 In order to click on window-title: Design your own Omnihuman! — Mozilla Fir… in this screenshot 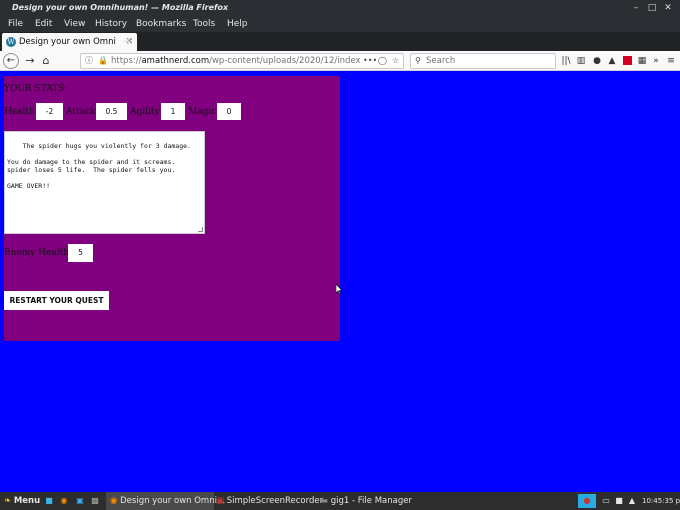, I will do `click(120, 7)`.